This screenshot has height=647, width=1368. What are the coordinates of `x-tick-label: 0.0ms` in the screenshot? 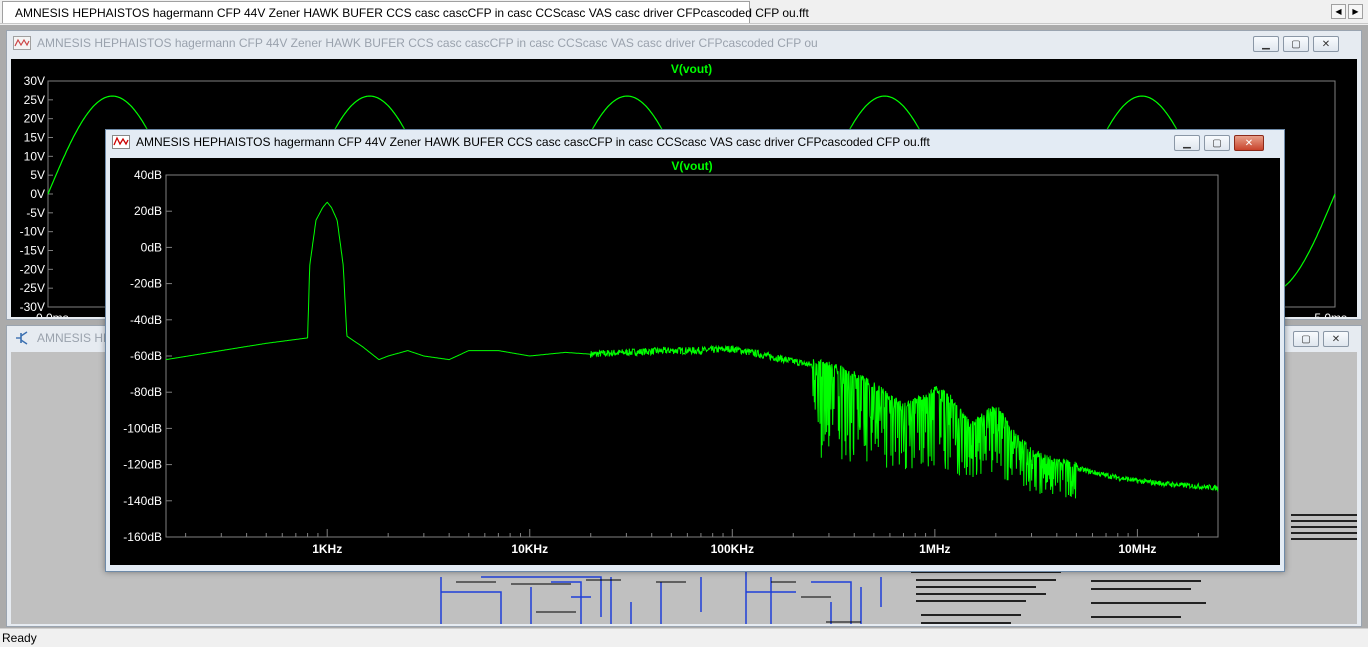 It's located at (52, 314).